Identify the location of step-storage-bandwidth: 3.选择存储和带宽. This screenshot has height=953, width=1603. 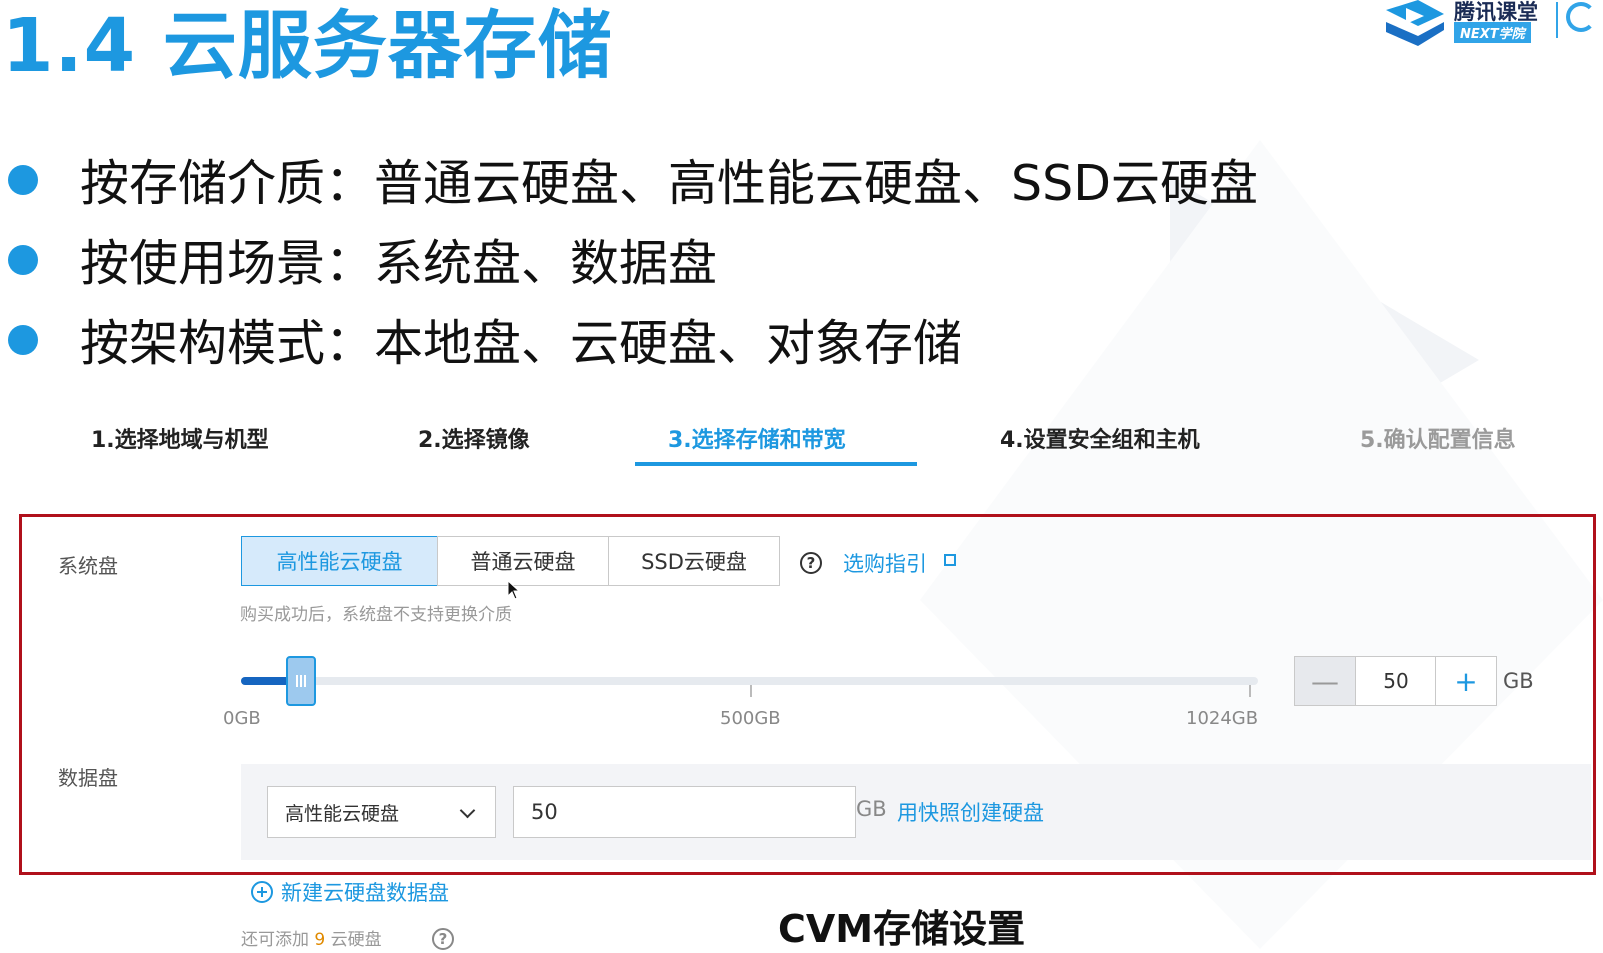
(757, 438).